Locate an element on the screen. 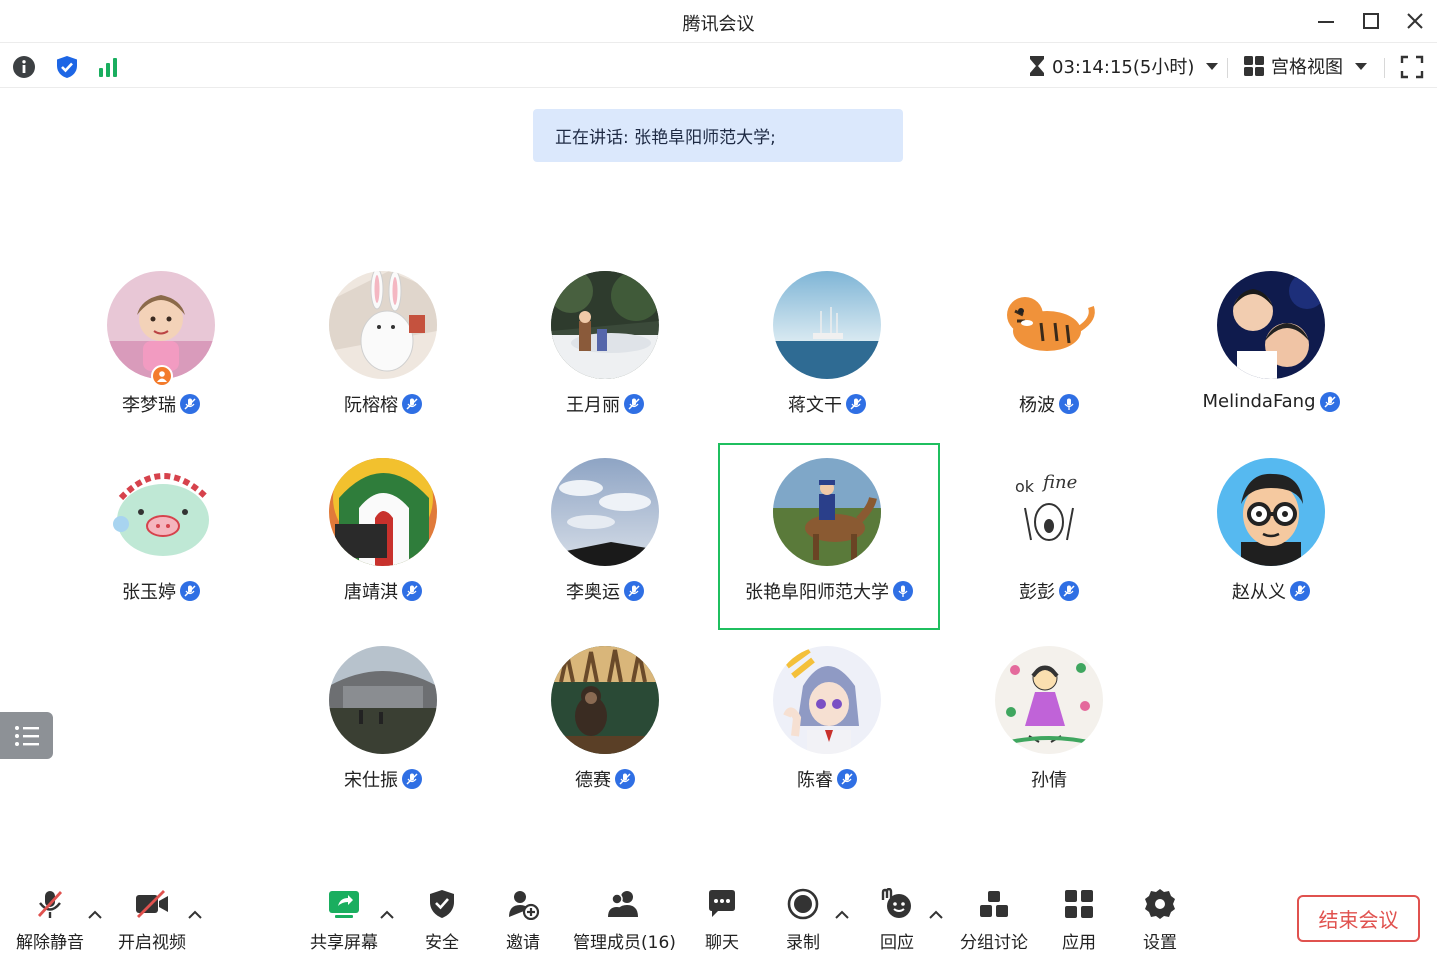 The width and height of the screenshot is (1437, 959). participant-tile: 陈睿 is located at coordinates (827, 740).